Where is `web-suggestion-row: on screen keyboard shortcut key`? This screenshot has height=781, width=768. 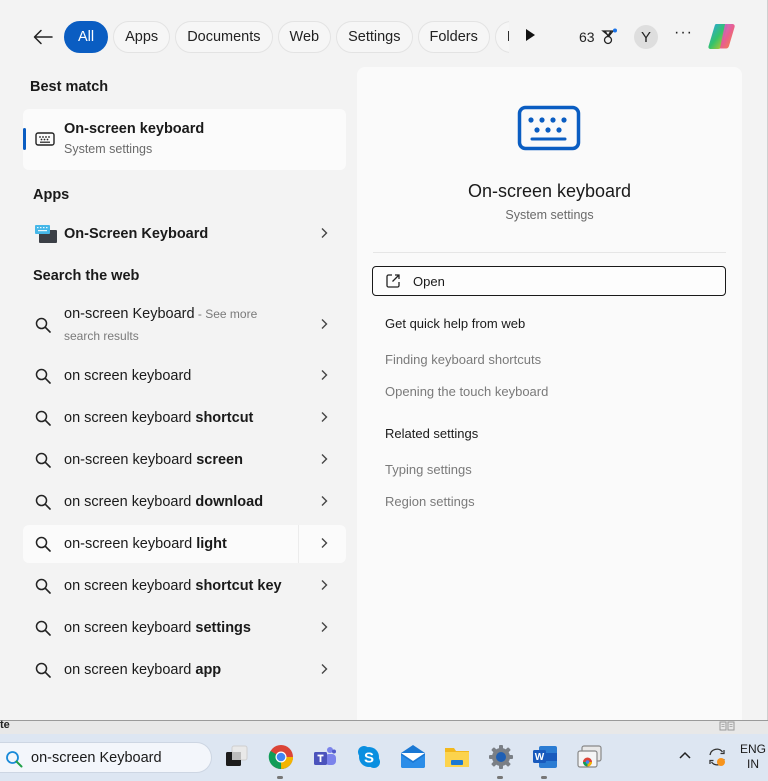
web-suggestion-row: on screen keyboard shortcut key is located at coordinates (184, 586).